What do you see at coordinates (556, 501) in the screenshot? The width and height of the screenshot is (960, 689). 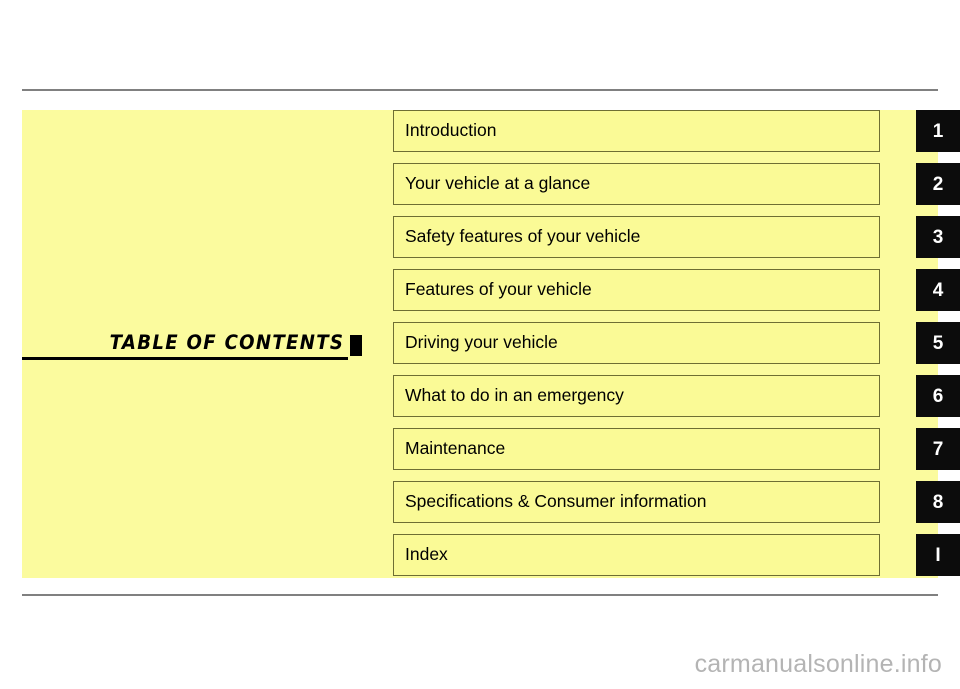 I see `toc-entry-label: Specifications & Consumer information` at bounding box center [556, 501].